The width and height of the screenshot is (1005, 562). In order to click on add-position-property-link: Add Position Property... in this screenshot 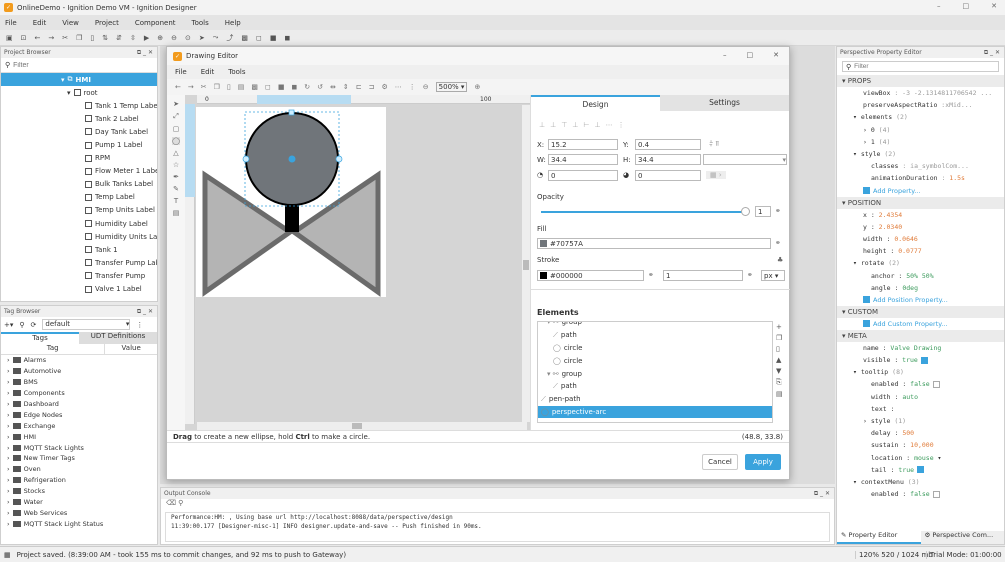, I will do `click(920, 300)`.